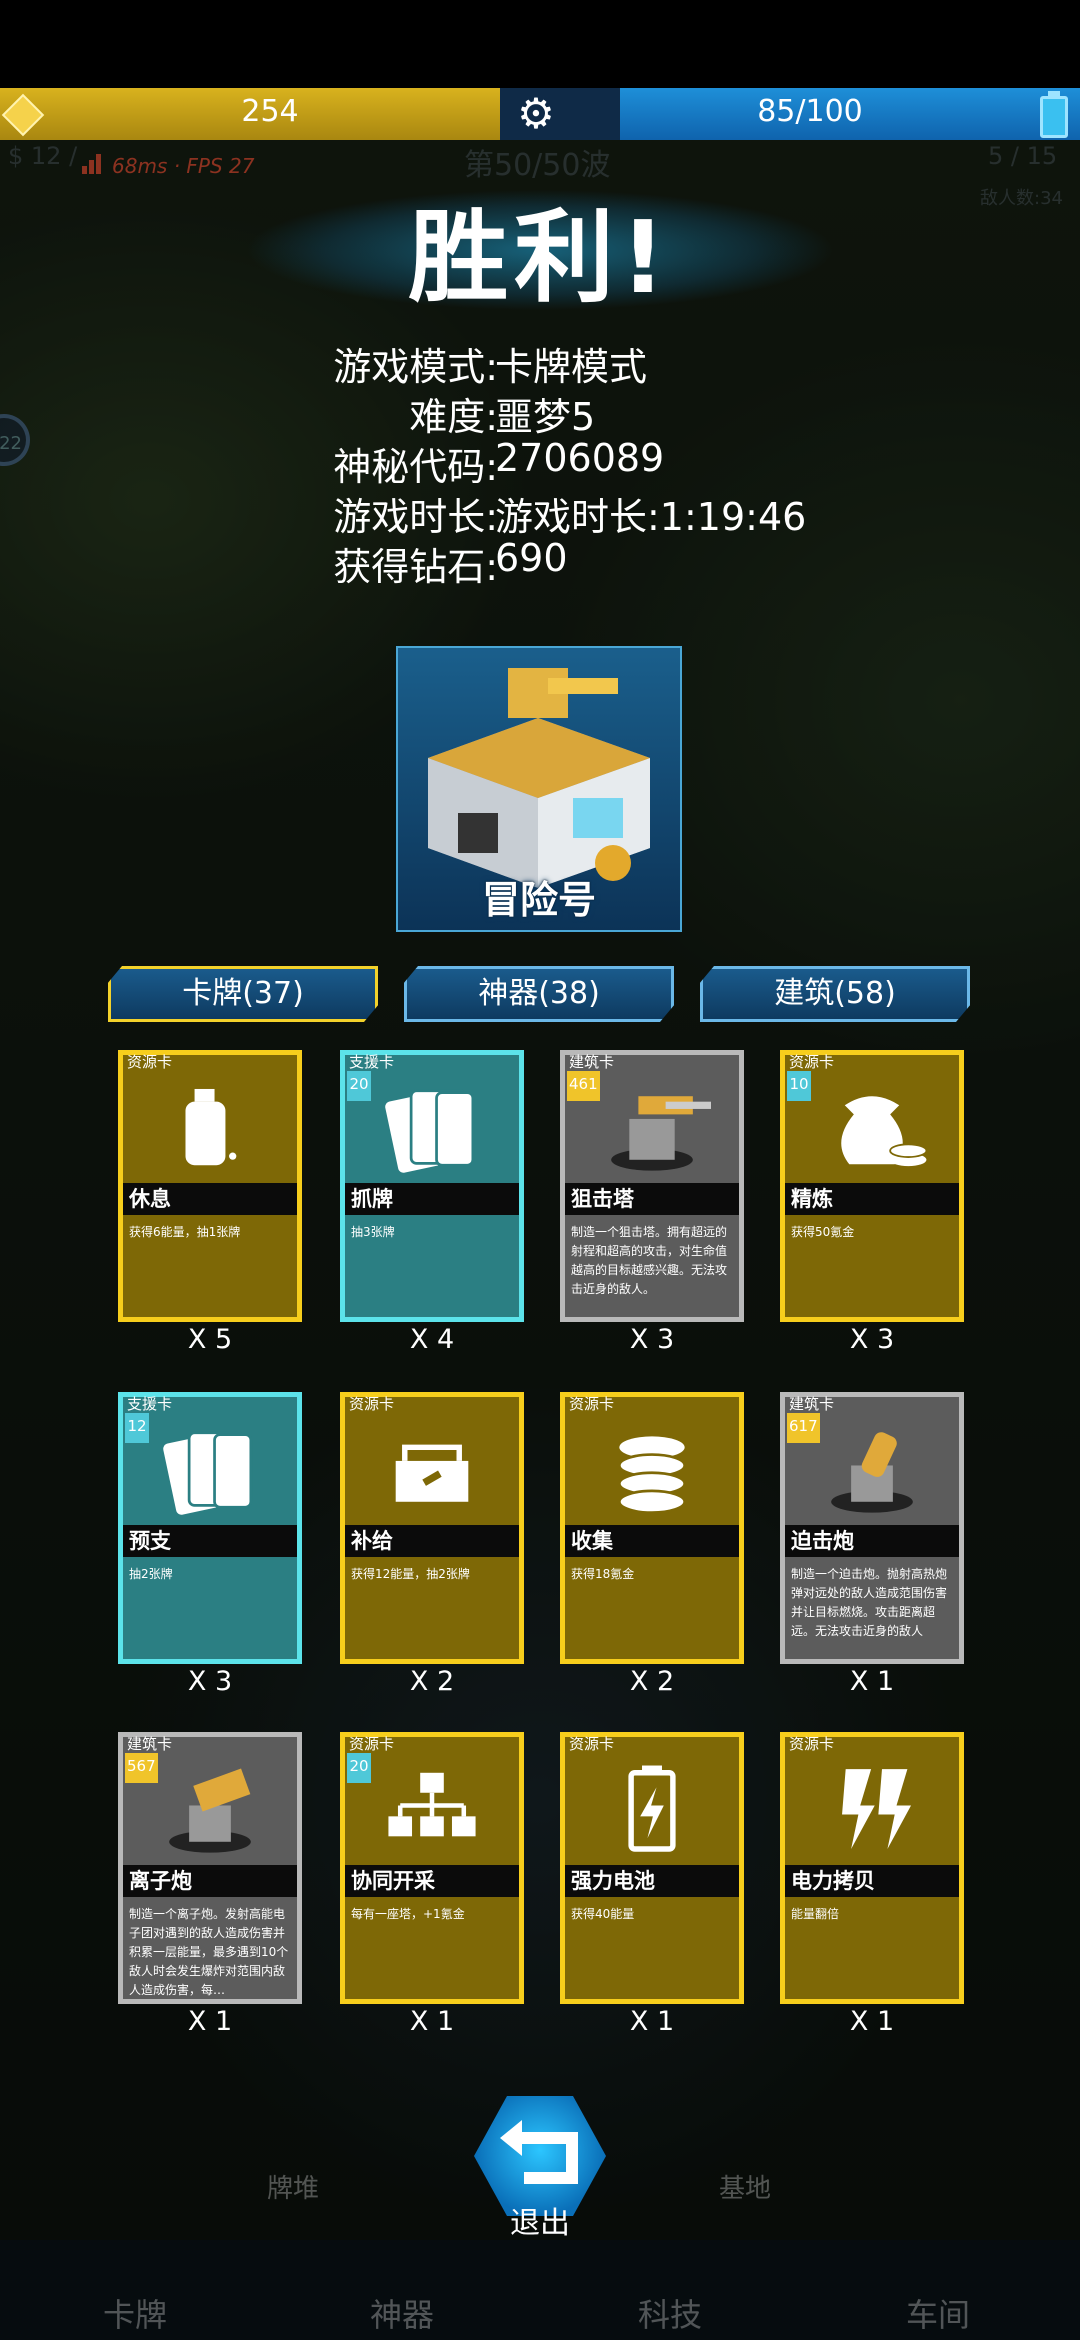  Describe the element at coordinates (430, 1131) in the screenshot. I see `cards-icon` at that location.